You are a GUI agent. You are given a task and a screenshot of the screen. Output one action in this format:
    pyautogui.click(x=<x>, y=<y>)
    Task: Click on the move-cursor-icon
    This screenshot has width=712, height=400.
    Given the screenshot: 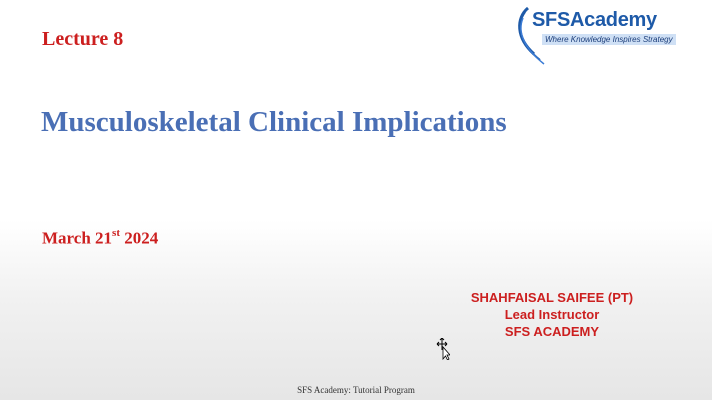 What is the action you would take?
    pyautogui.click(x=443, y=349)
    